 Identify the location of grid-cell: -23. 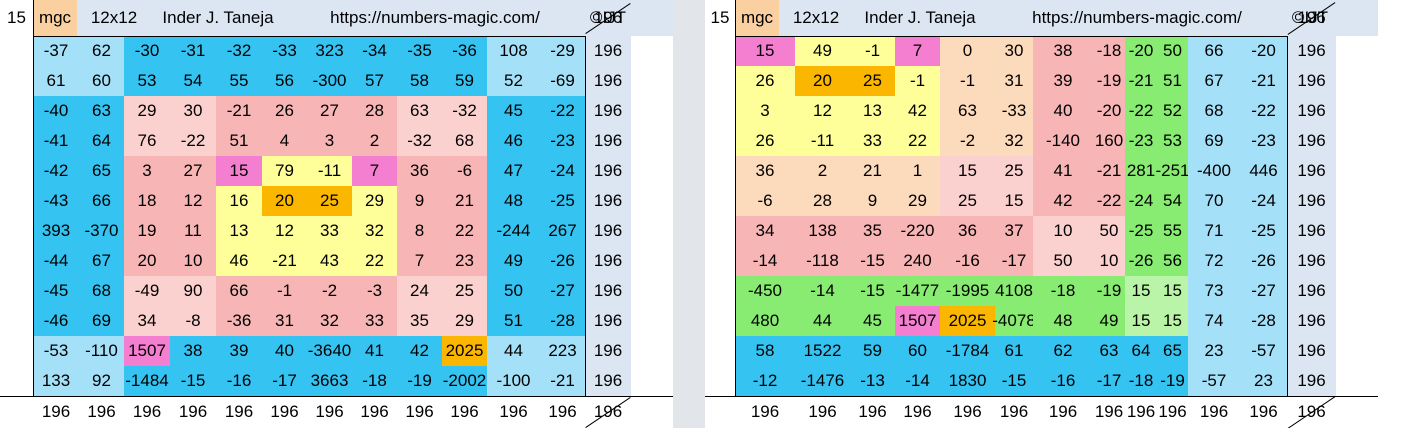
(1141, 141).